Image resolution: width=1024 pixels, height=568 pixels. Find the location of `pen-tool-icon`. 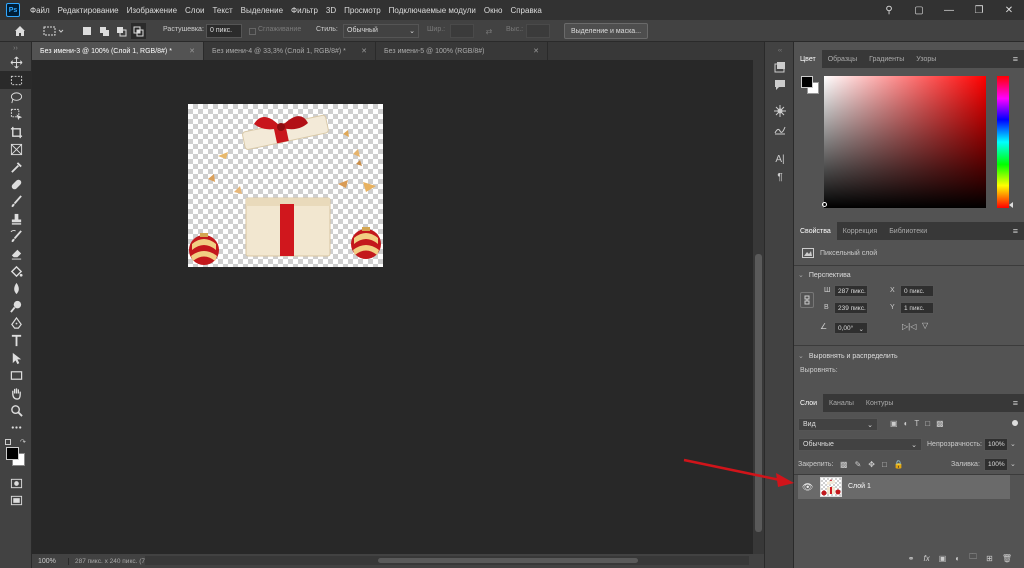

pen-tool-icon is located at coordinates (16, 323).